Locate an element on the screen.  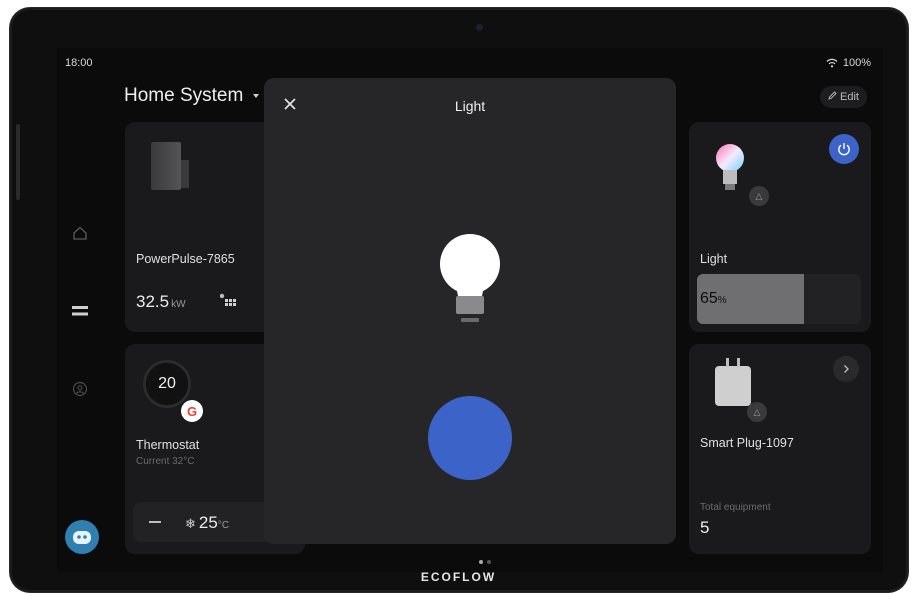
light-name: Light is located at coordinates (714, 259).